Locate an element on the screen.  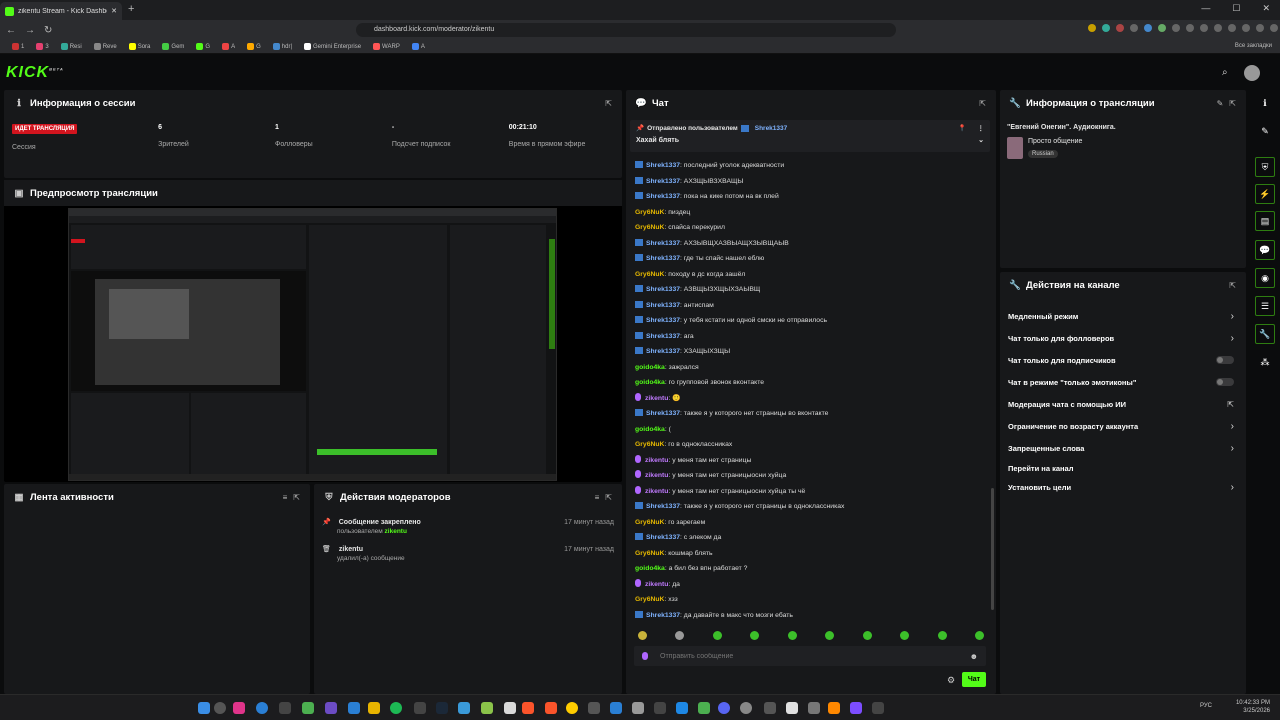
channel-action-item: Чат только для фолловеров › is located at coordinates (1121, 338).